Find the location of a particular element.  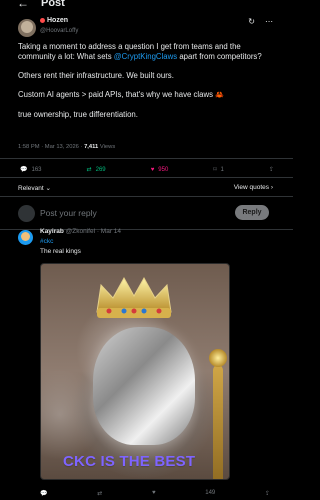

comment-author: Kayirab is located at coordinates (52, 231).